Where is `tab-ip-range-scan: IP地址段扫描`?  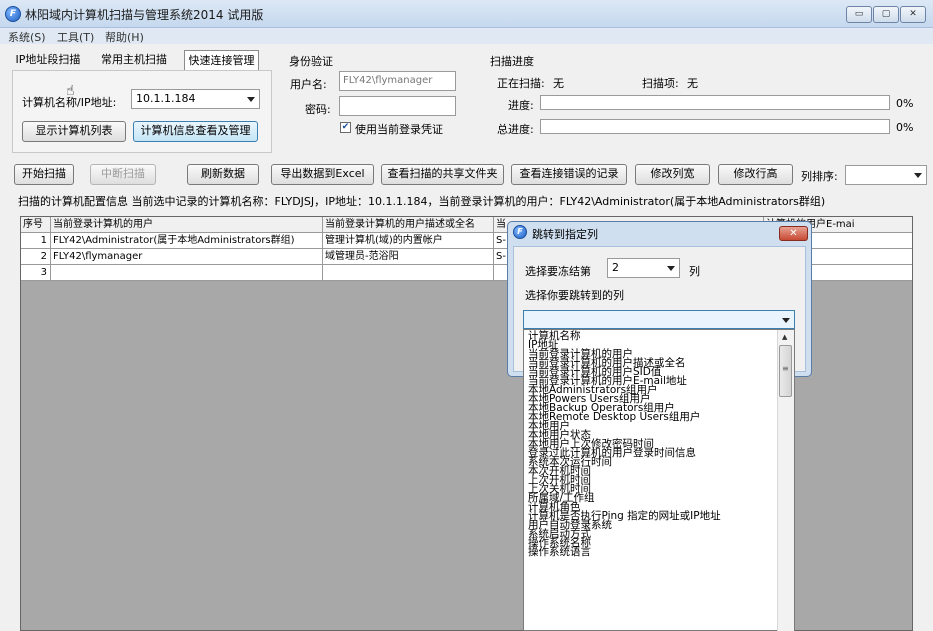
tab-ip-range-scan: IP地址段扫描 is located at coordinates (48, 60).